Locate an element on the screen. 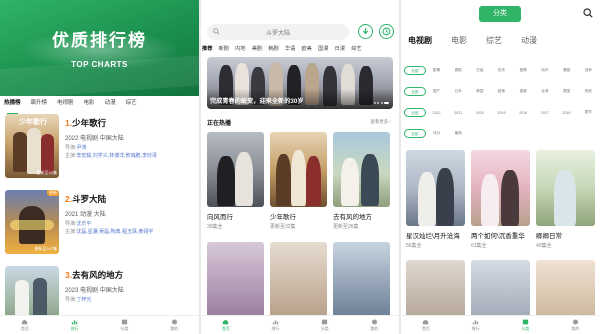  filter-chip: 最新 is located at coordinates (458, 133).